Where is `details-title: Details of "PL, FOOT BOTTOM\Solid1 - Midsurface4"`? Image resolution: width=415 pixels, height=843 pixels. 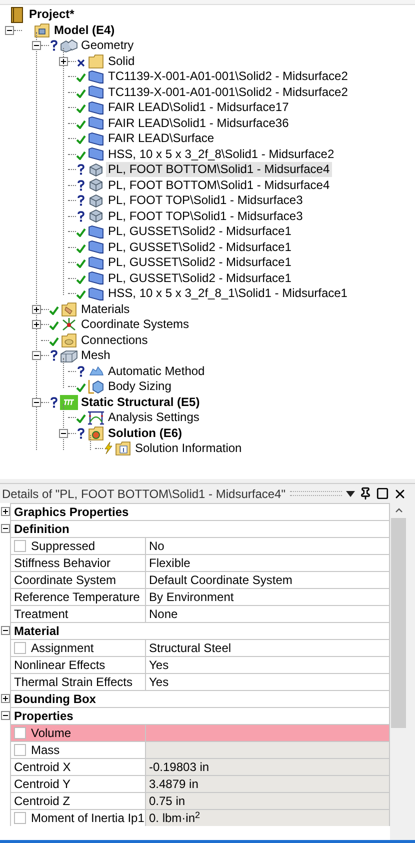
details-title: Details of "PL, FOOT BOTTOM\Solid1 - Midsurface4" is located at coordinates (144, 494).